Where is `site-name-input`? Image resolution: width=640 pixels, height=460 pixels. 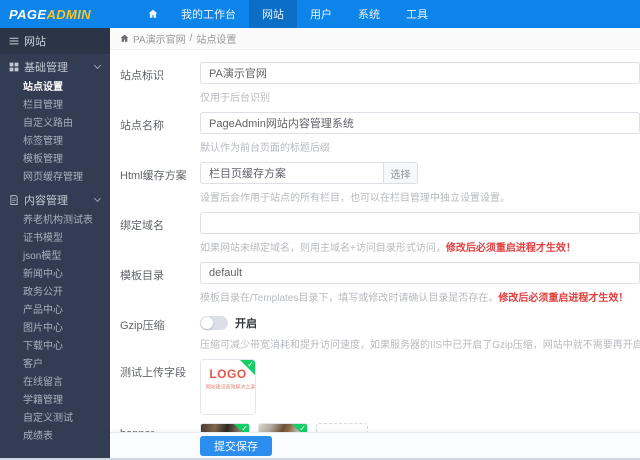 site-name-input is located at coordinates (420, 123).